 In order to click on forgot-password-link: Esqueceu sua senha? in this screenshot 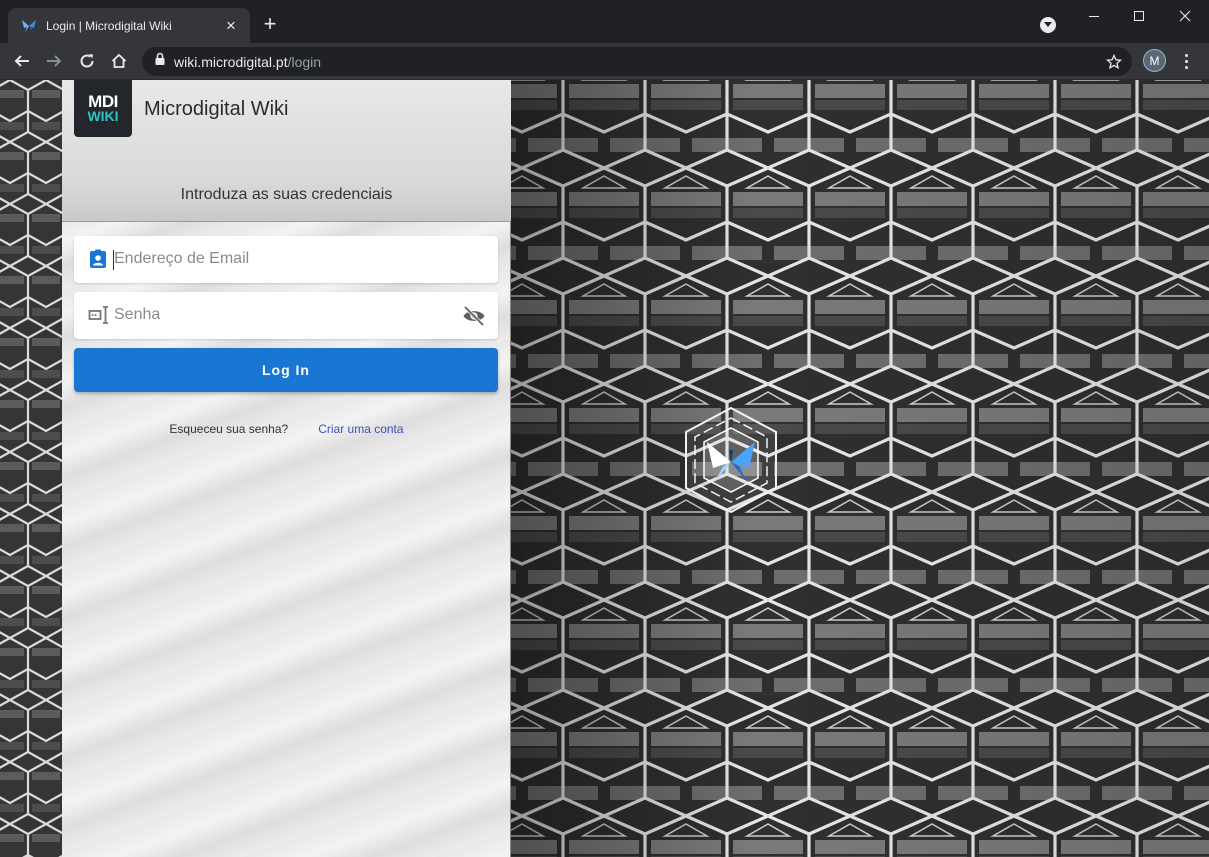, I will do `click(228, 429)`.